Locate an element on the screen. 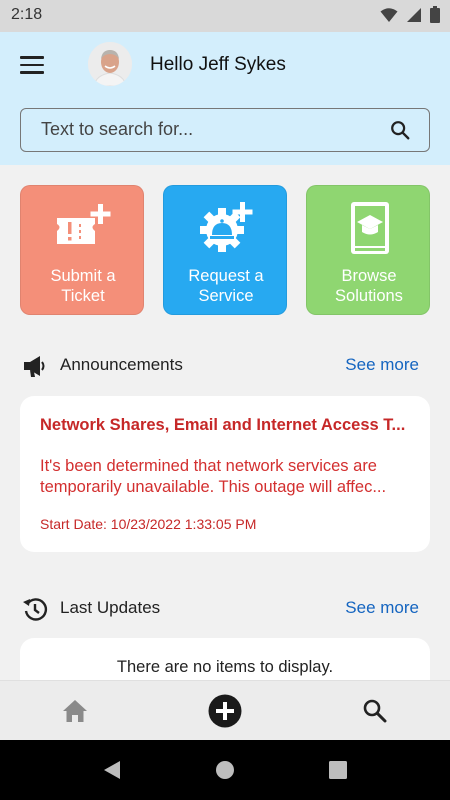 This screenshot has width=450, height=800. hamburger-menu-icon is located at coordinates (35, 65).